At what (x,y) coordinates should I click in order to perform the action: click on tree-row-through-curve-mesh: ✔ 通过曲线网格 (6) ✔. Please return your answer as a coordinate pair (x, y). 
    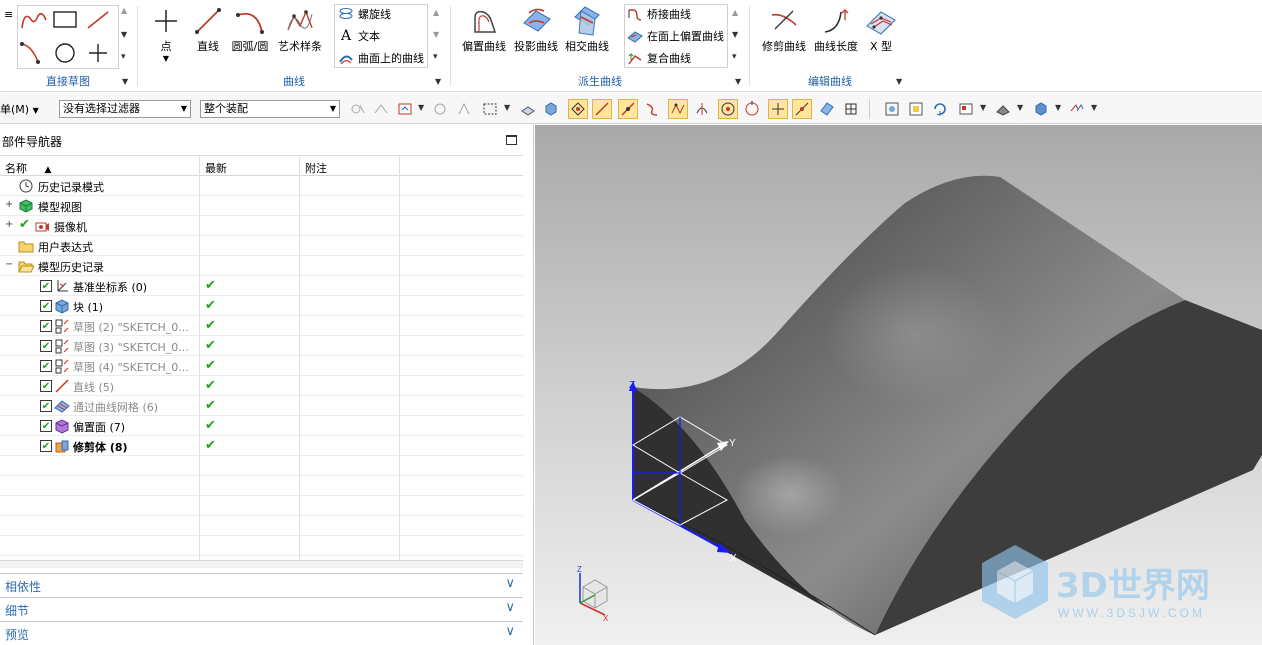
    Looking at the image, I should click on (261, 406).